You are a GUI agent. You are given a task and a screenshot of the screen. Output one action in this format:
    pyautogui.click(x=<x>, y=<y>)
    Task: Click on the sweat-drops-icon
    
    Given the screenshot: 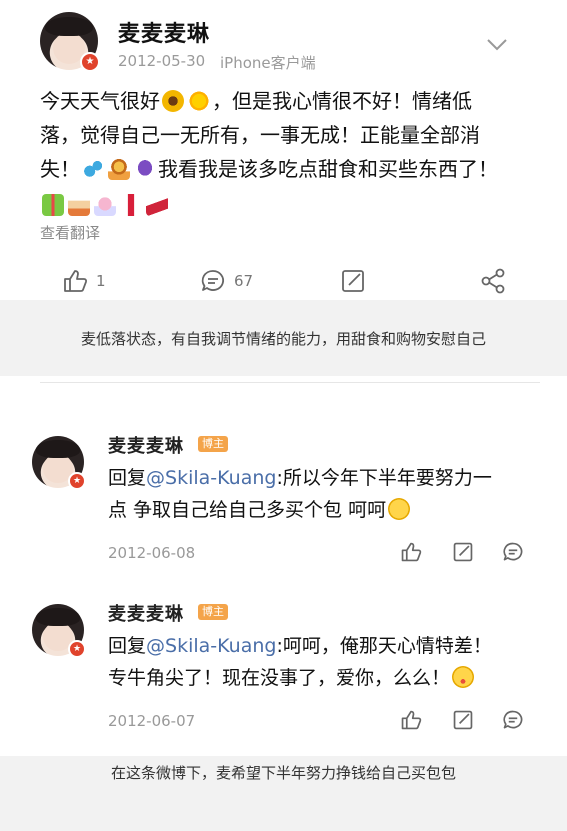 What is the action you would take?
    pyautogui.click(x=93, y=169)
    